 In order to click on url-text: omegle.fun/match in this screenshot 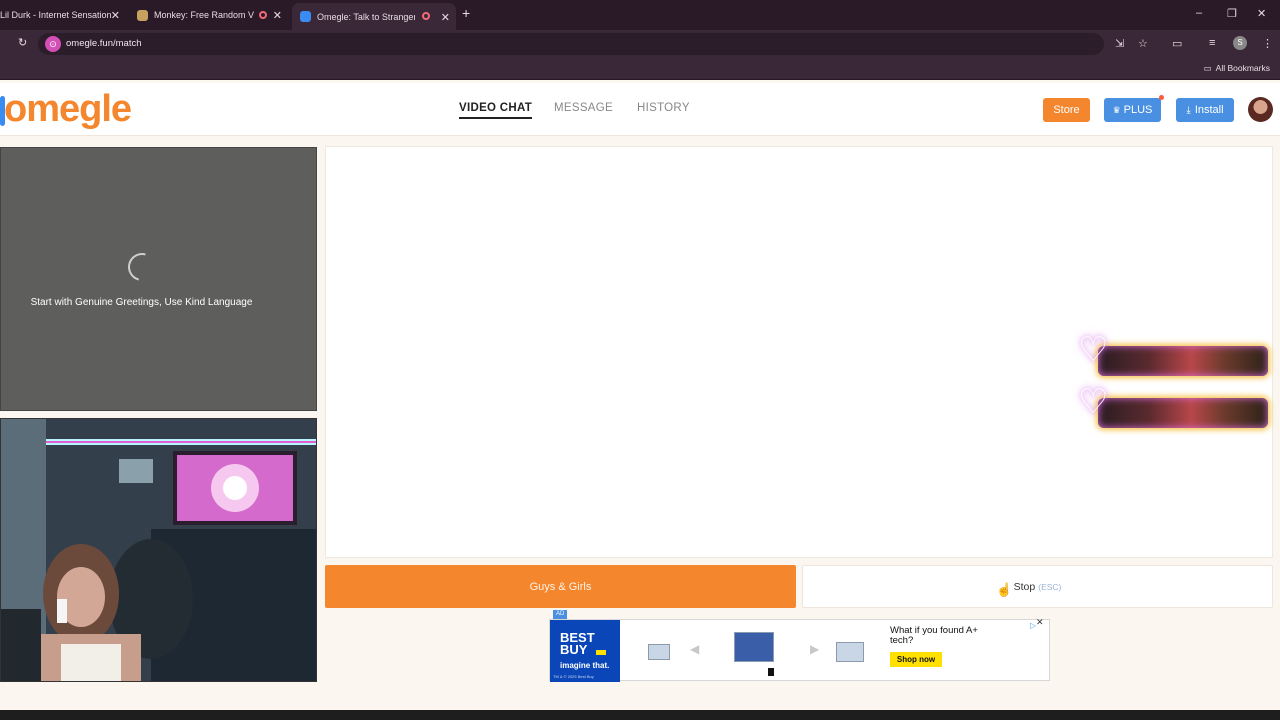, I will do `click(104, 43)`.